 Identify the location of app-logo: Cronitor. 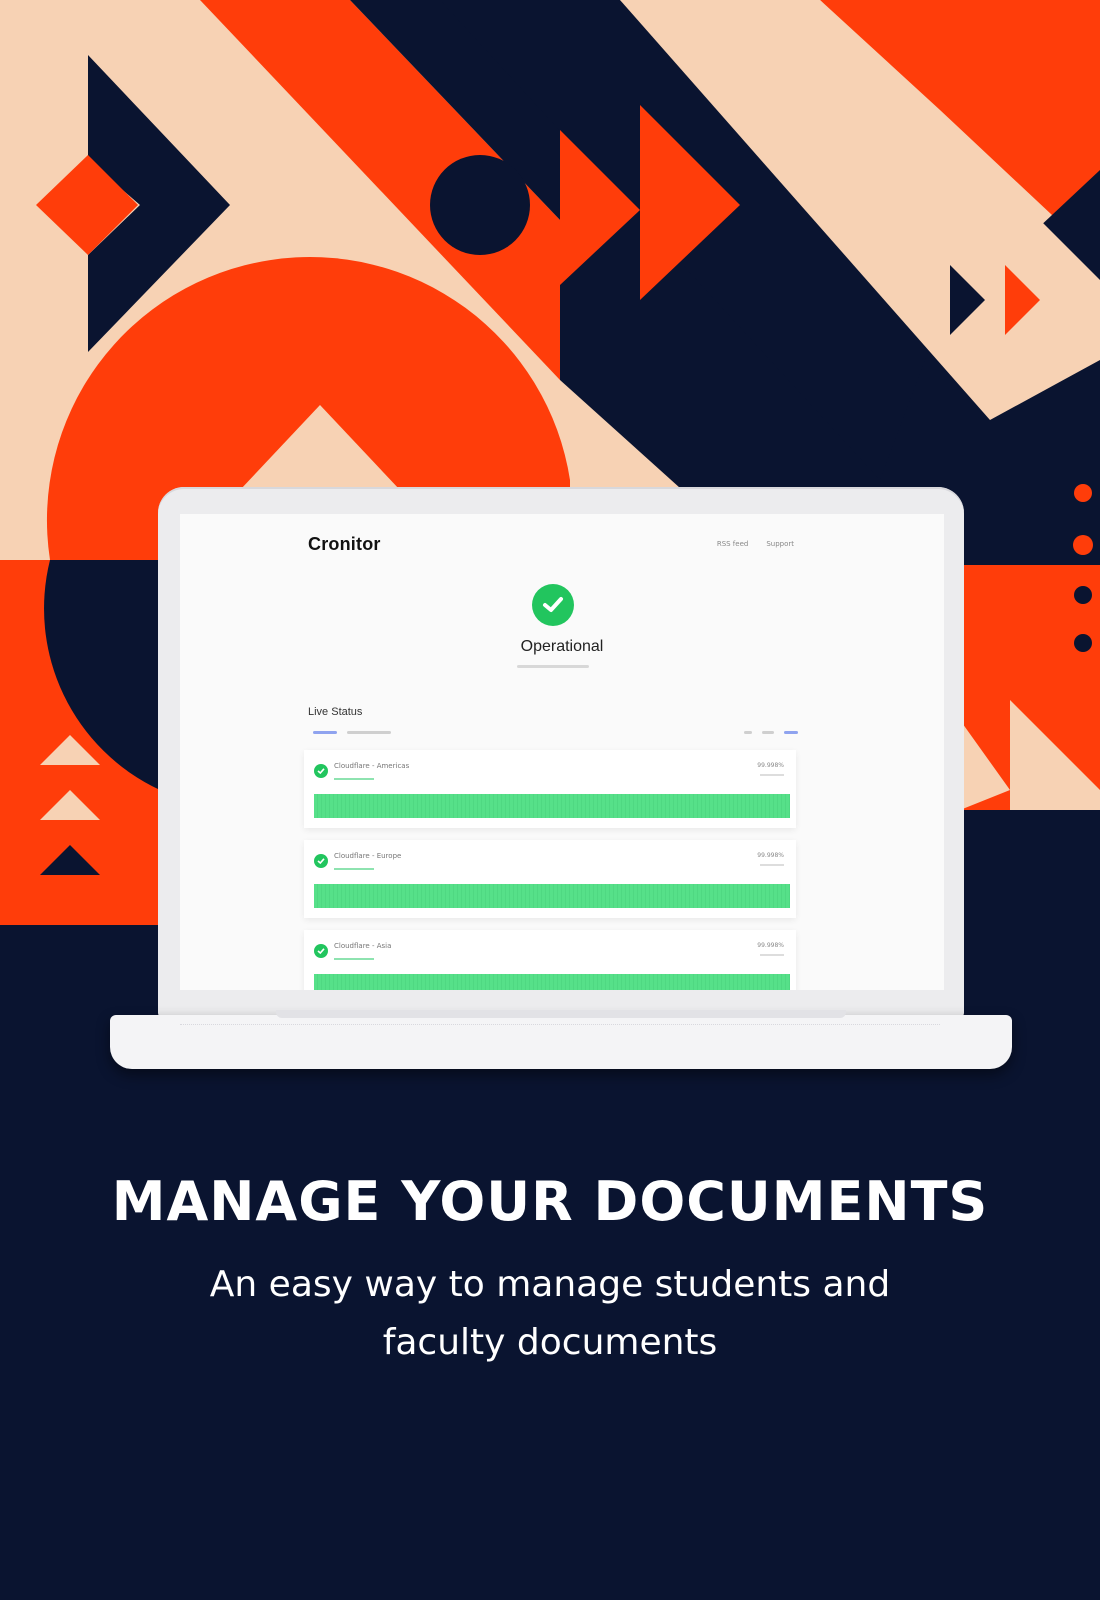
(344, 544).